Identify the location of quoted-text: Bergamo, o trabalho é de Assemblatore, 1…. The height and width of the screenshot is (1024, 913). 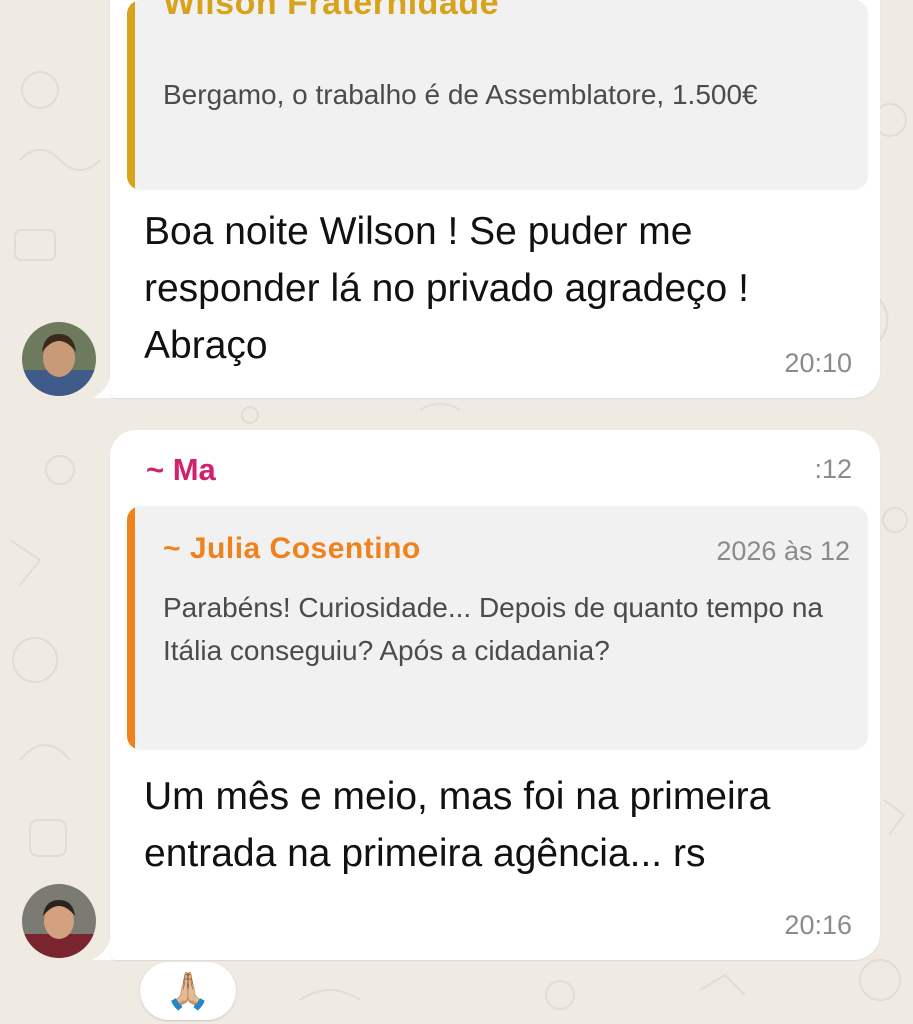
(460, 94).